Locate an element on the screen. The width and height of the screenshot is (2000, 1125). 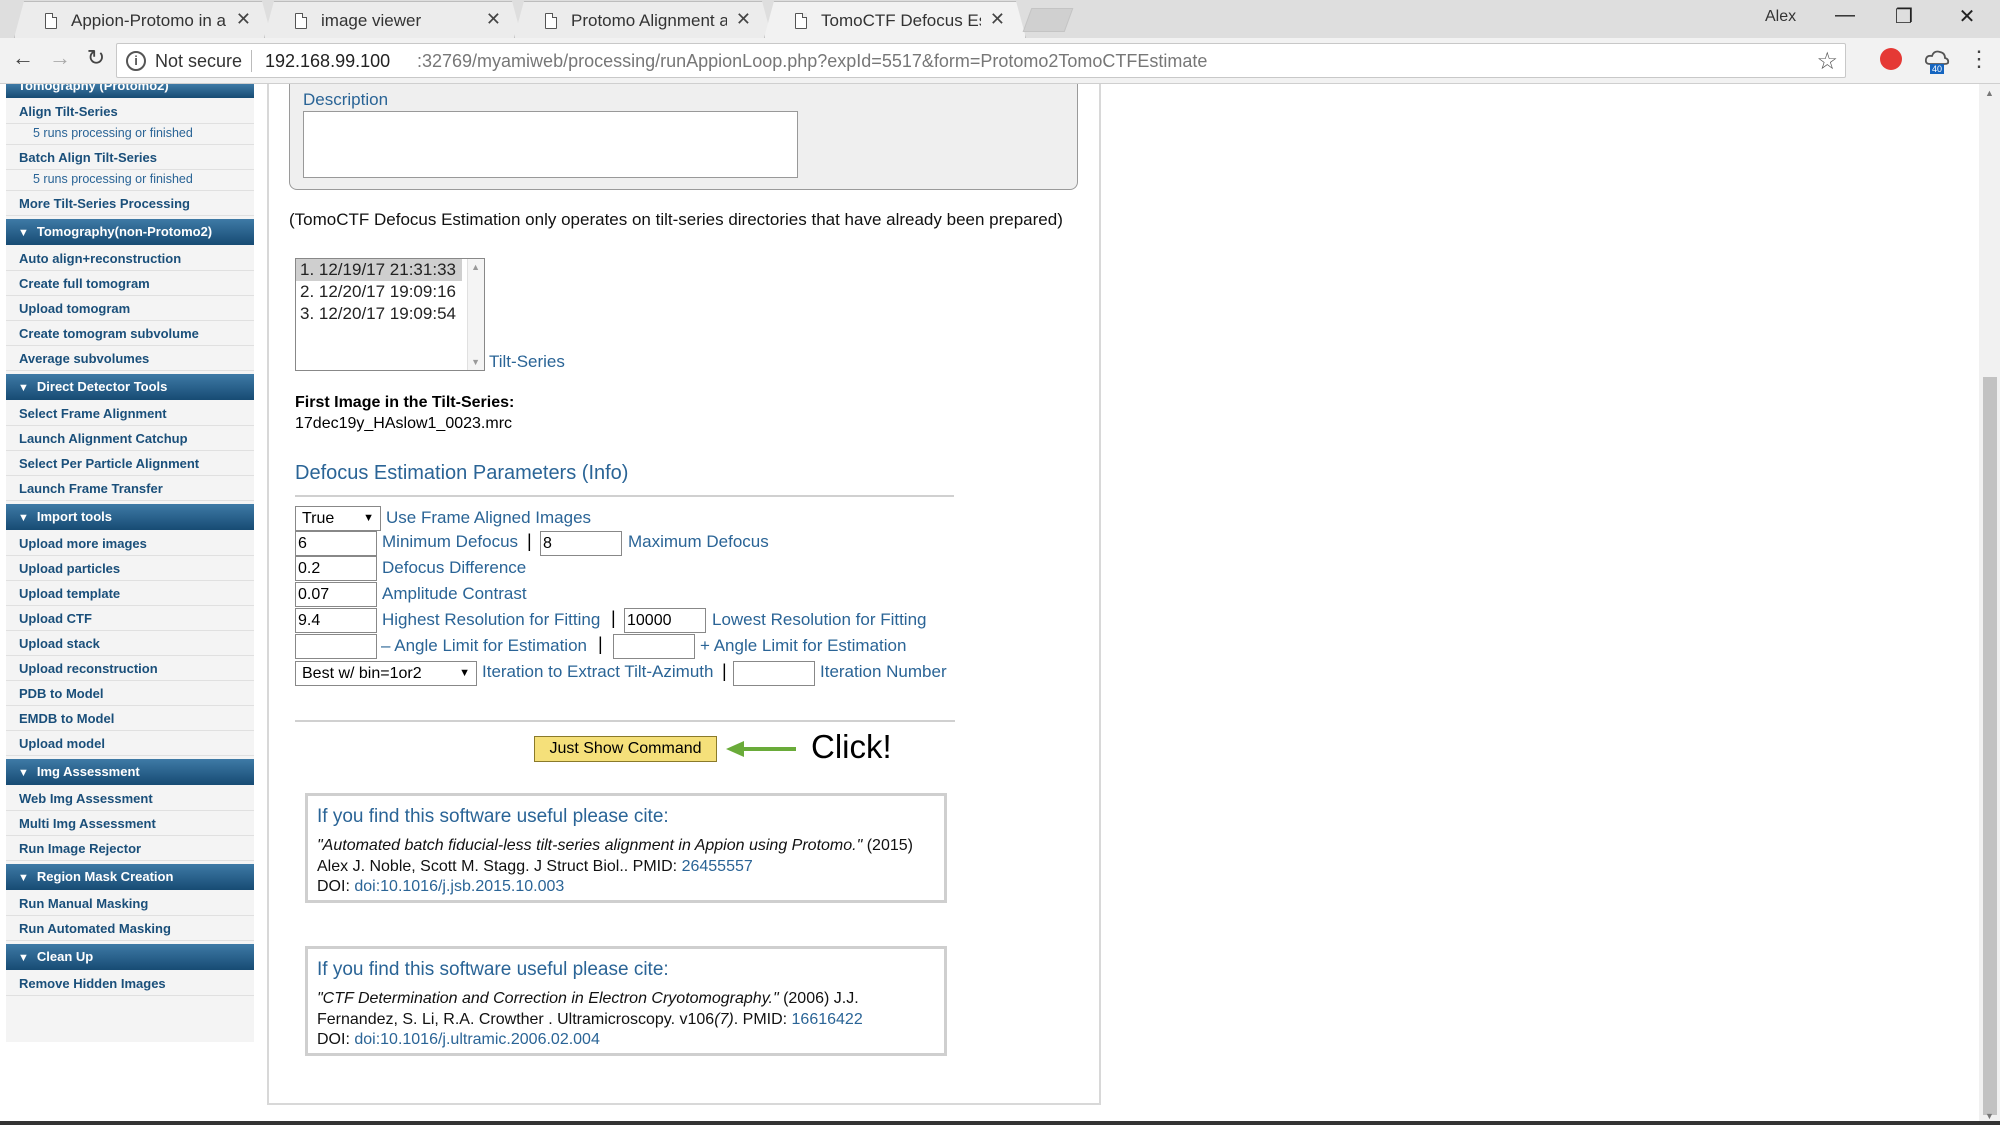
sidebar-item: Run Manual Masking is located at coordinates (130, 903).